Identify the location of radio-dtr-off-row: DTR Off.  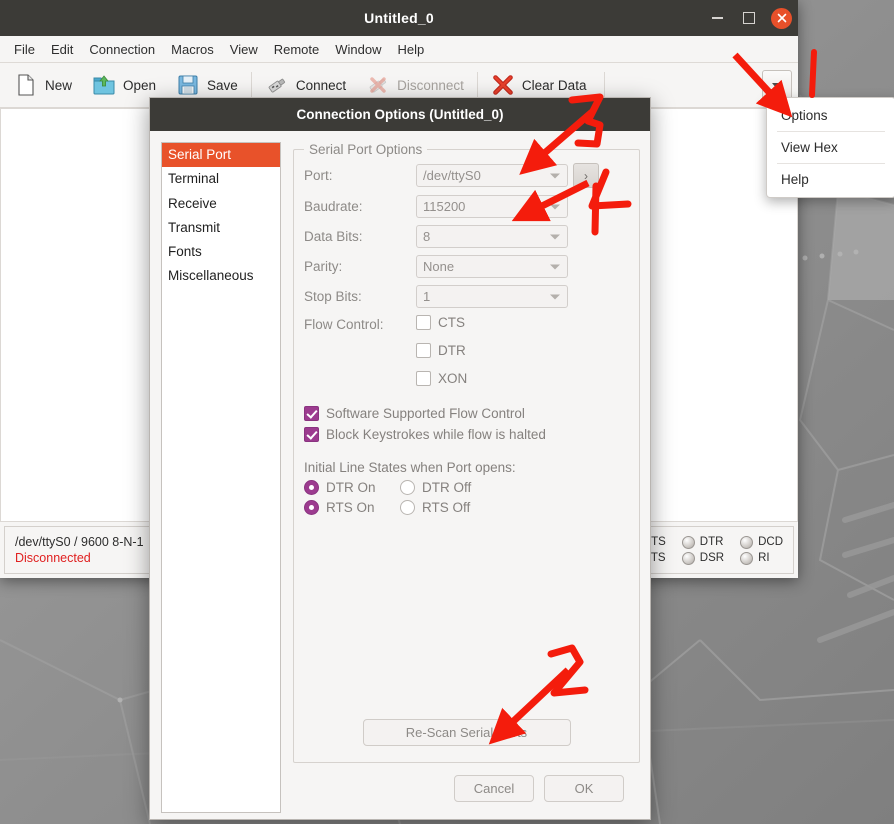
(514, 487).